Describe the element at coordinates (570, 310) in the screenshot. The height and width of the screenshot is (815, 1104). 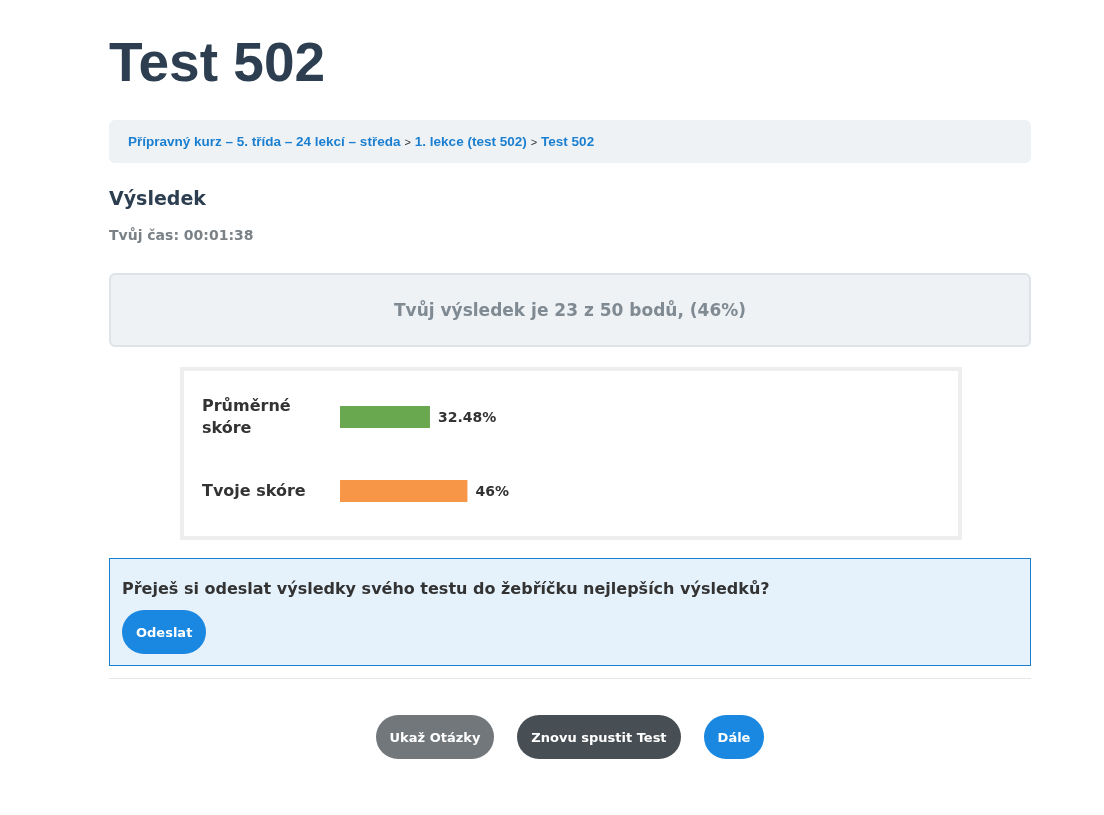
I see `score-banner: Tvůj výsledek je 23 z 50 bodů, (46%)` at that location.